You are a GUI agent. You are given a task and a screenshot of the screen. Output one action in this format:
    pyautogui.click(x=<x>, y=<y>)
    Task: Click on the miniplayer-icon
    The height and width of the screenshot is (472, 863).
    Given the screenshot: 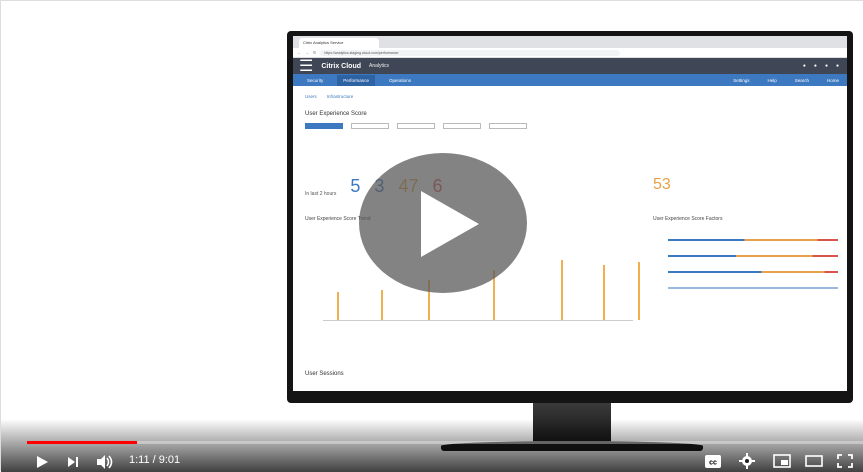 What is the action you would take?
    pyautogui.click(x=782, y=461)
    